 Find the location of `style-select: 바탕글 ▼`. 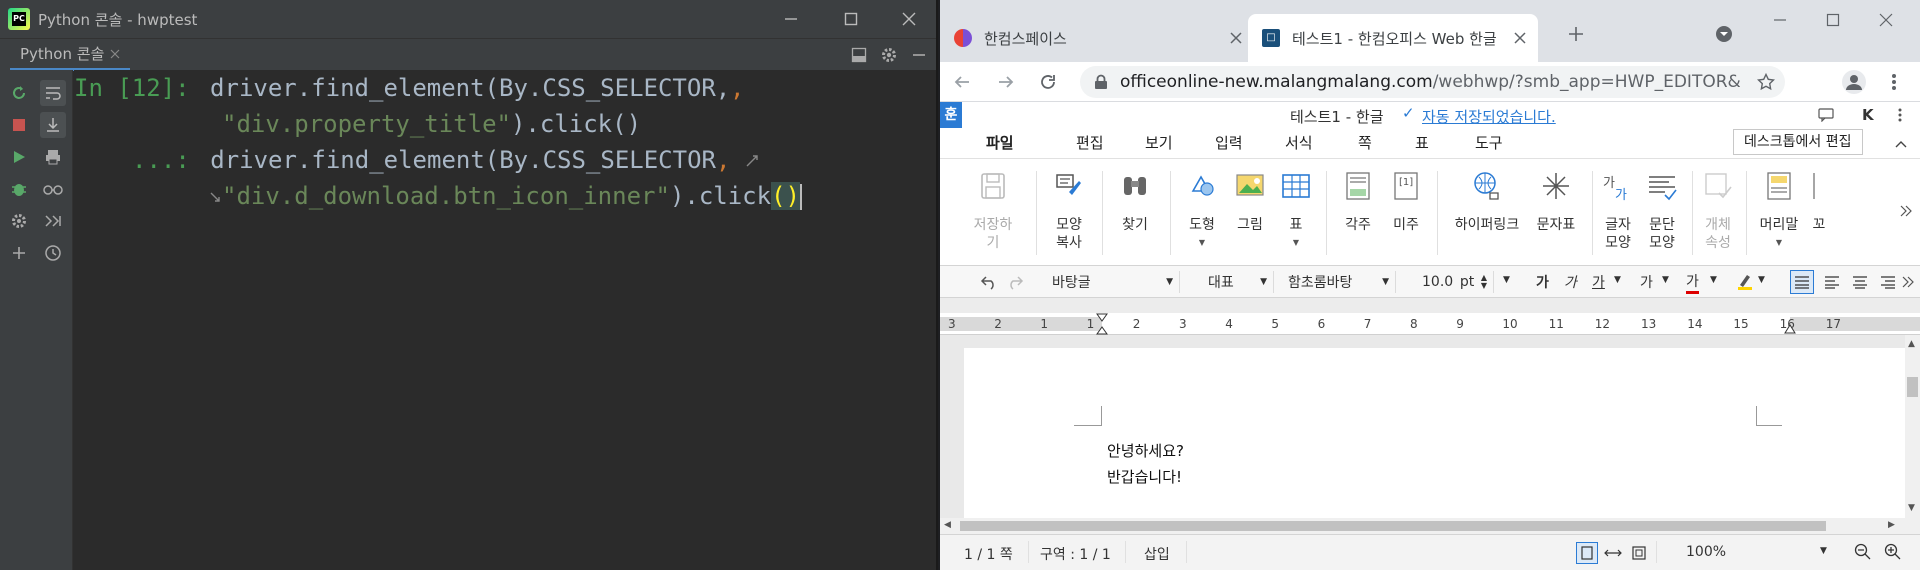

style-select: 바탕글 ▼ is located at coordinates (1113, 282).